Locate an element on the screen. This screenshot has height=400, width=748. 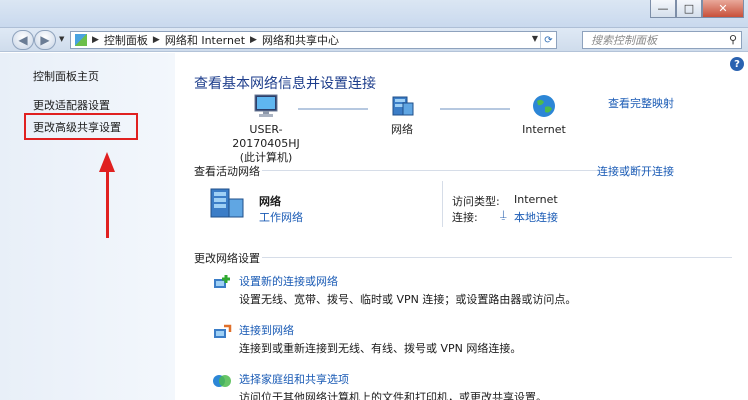
search-placeholder: 搜索控制面板 is located at coordinates (624, 40).